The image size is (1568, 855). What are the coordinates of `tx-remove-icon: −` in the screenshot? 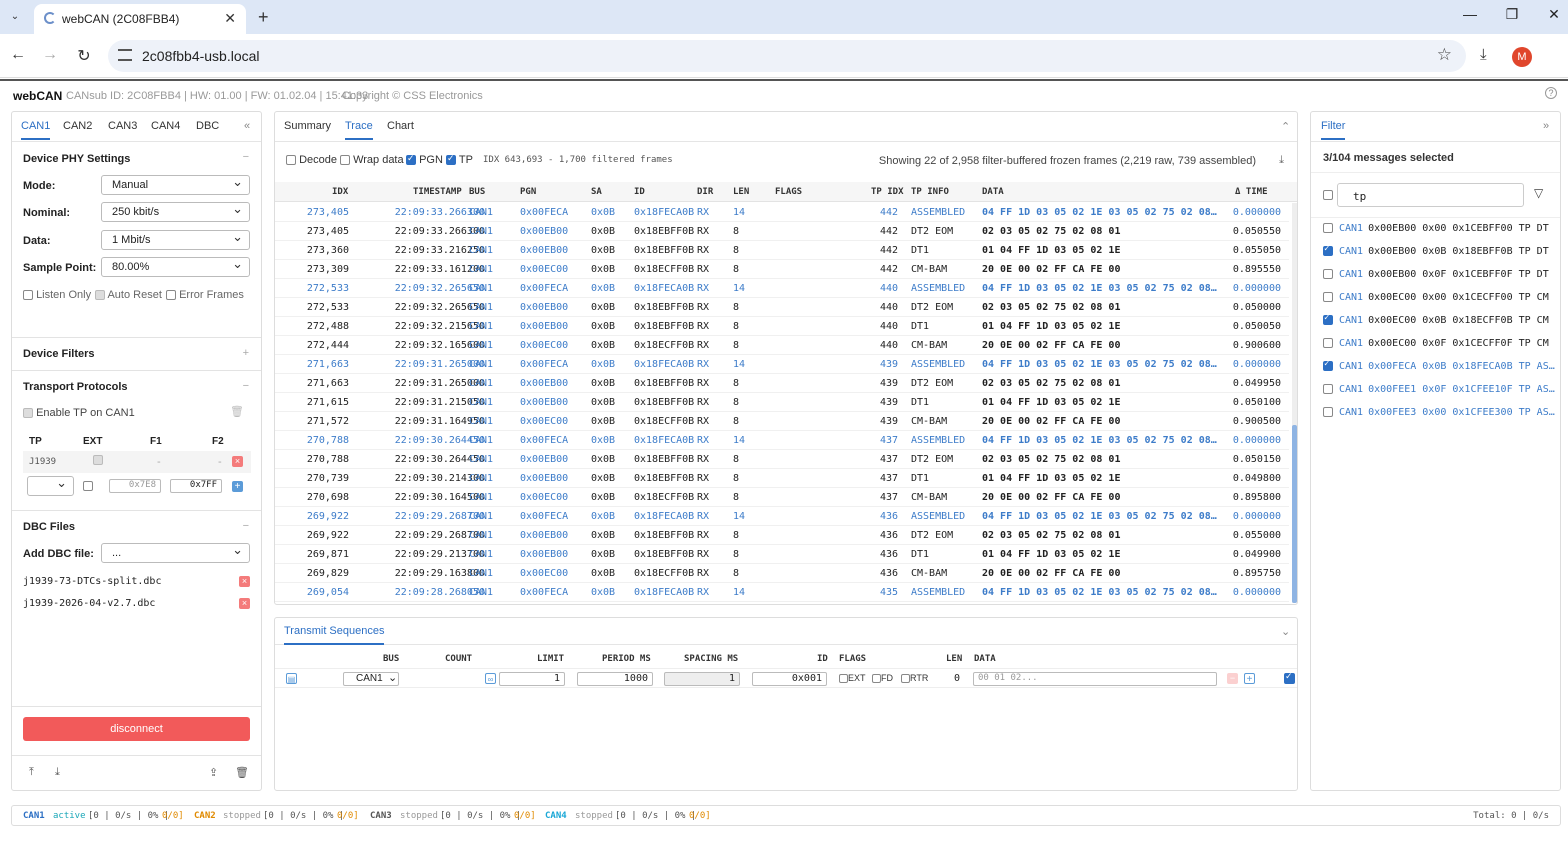 It's located at (1232, 678).